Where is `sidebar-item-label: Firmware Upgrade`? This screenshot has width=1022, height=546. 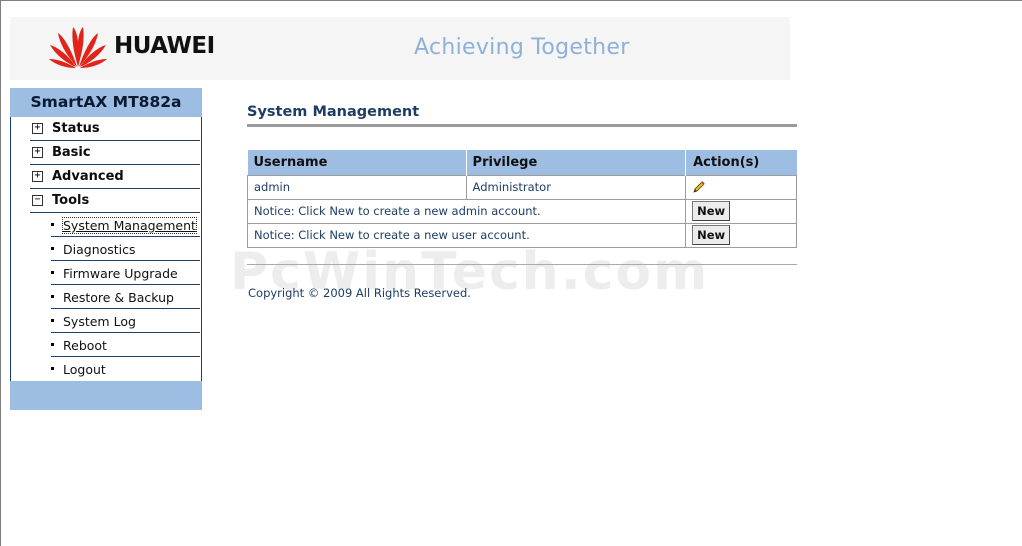
sidebar-item-label: Firmware Upgrade is located at coordinates (120, 273).